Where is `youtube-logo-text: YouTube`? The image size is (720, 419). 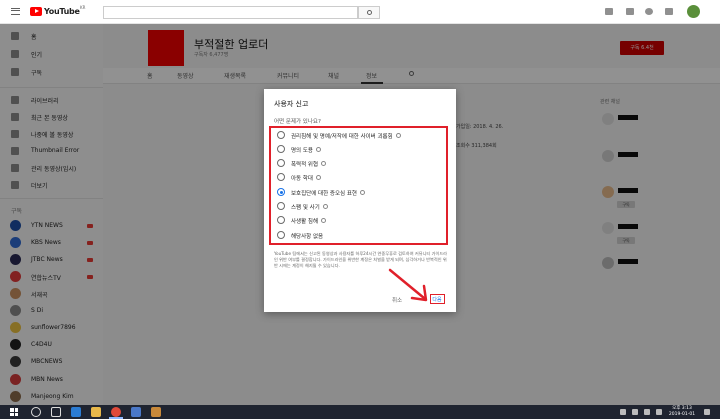
youtube-logo-text: YouTube is located at coordinates (62, 11).